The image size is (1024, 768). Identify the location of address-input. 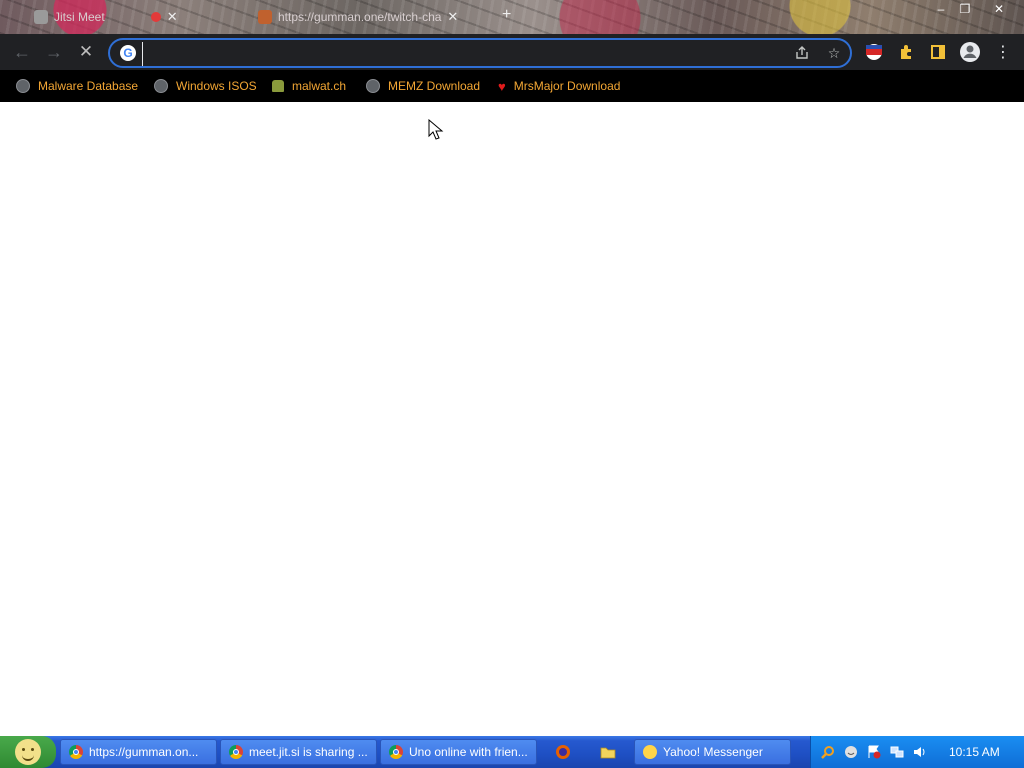
(454, 54).